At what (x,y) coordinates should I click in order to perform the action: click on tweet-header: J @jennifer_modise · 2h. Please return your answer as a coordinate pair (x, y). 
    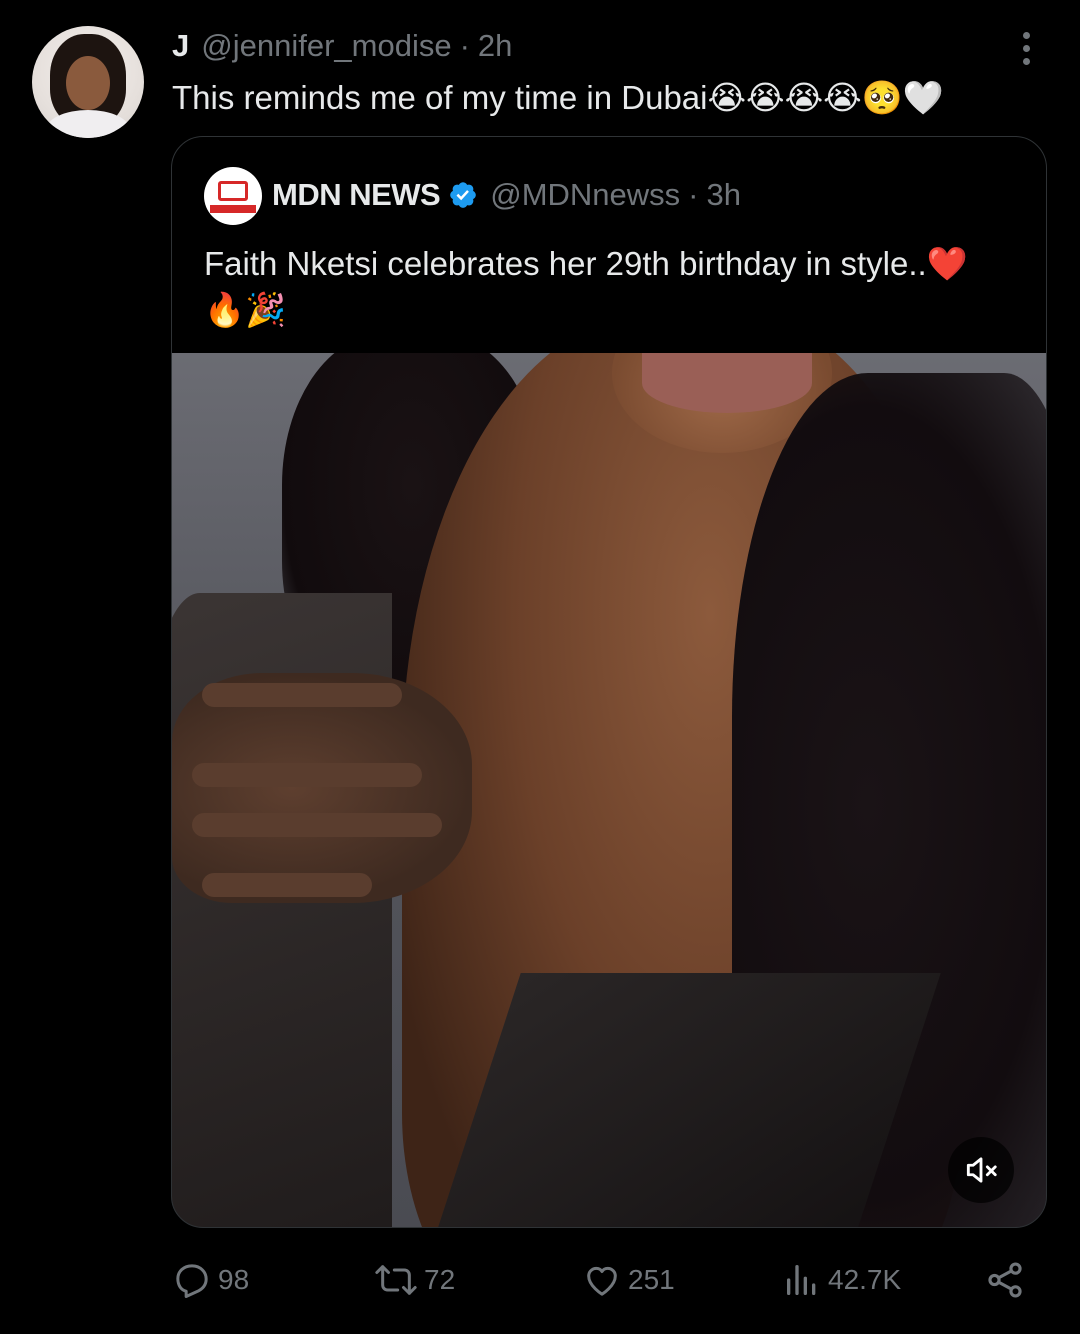
    Looking at the image, I should click on (342, 46).